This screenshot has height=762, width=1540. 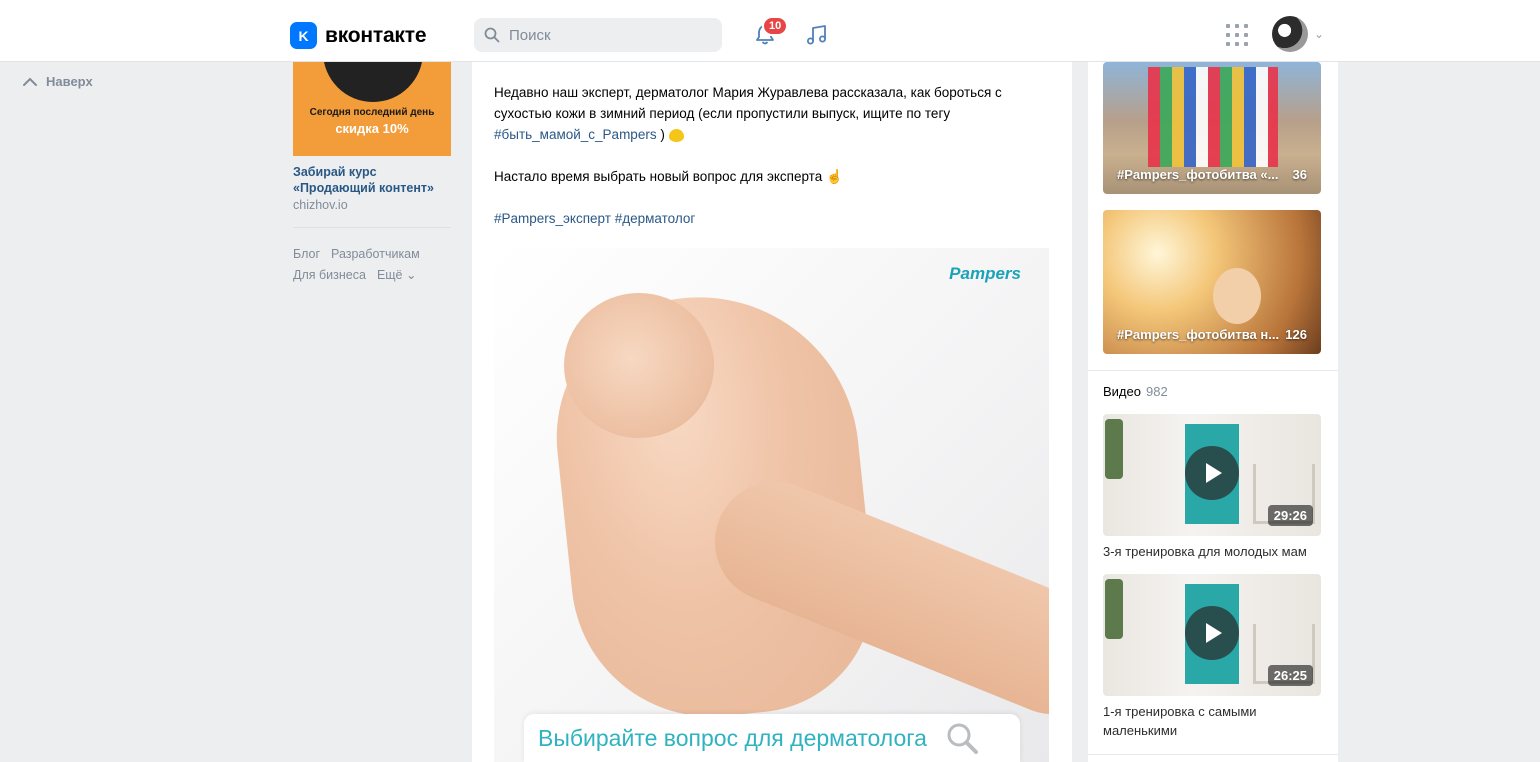 What do you see at coordinates (598, 35) in the screenshot?
I see `search-input: Поиск` at bounding box center [598, 35].